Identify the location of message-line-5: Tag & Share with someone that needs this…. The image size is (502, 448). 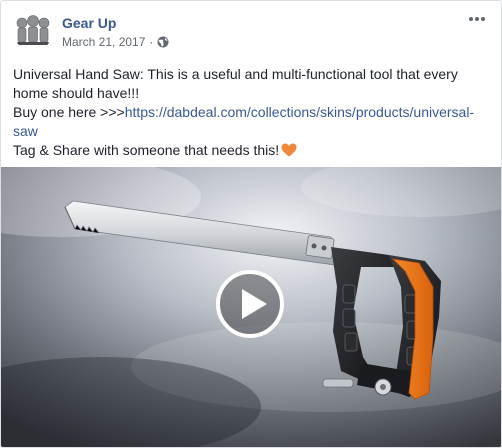
(252, 150).